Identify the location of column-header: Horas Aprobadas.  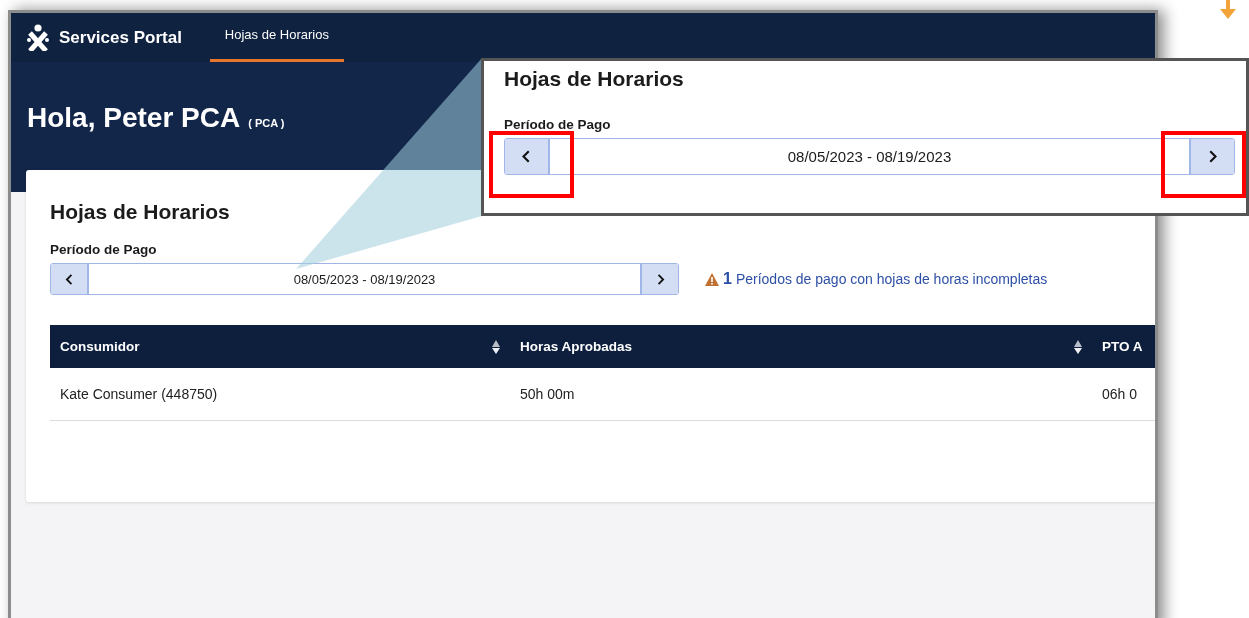
(576, 346).